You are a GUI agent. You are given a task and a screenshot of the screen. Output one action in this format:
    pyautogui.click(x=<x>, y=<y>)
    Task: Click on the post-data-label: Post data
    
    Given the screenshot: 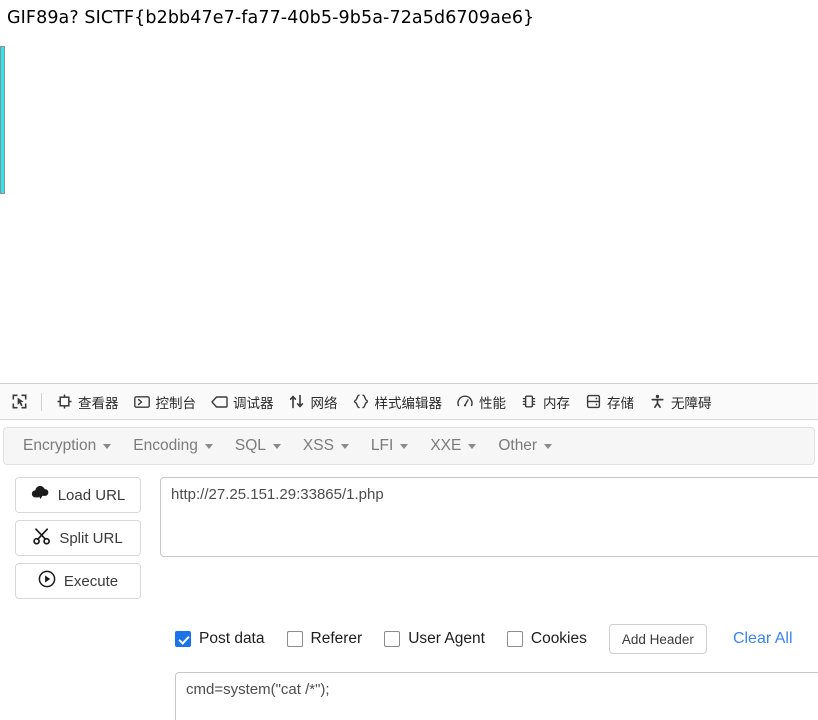 What is the action you would take?
    pyautogui.click(x=232, y=638)
    